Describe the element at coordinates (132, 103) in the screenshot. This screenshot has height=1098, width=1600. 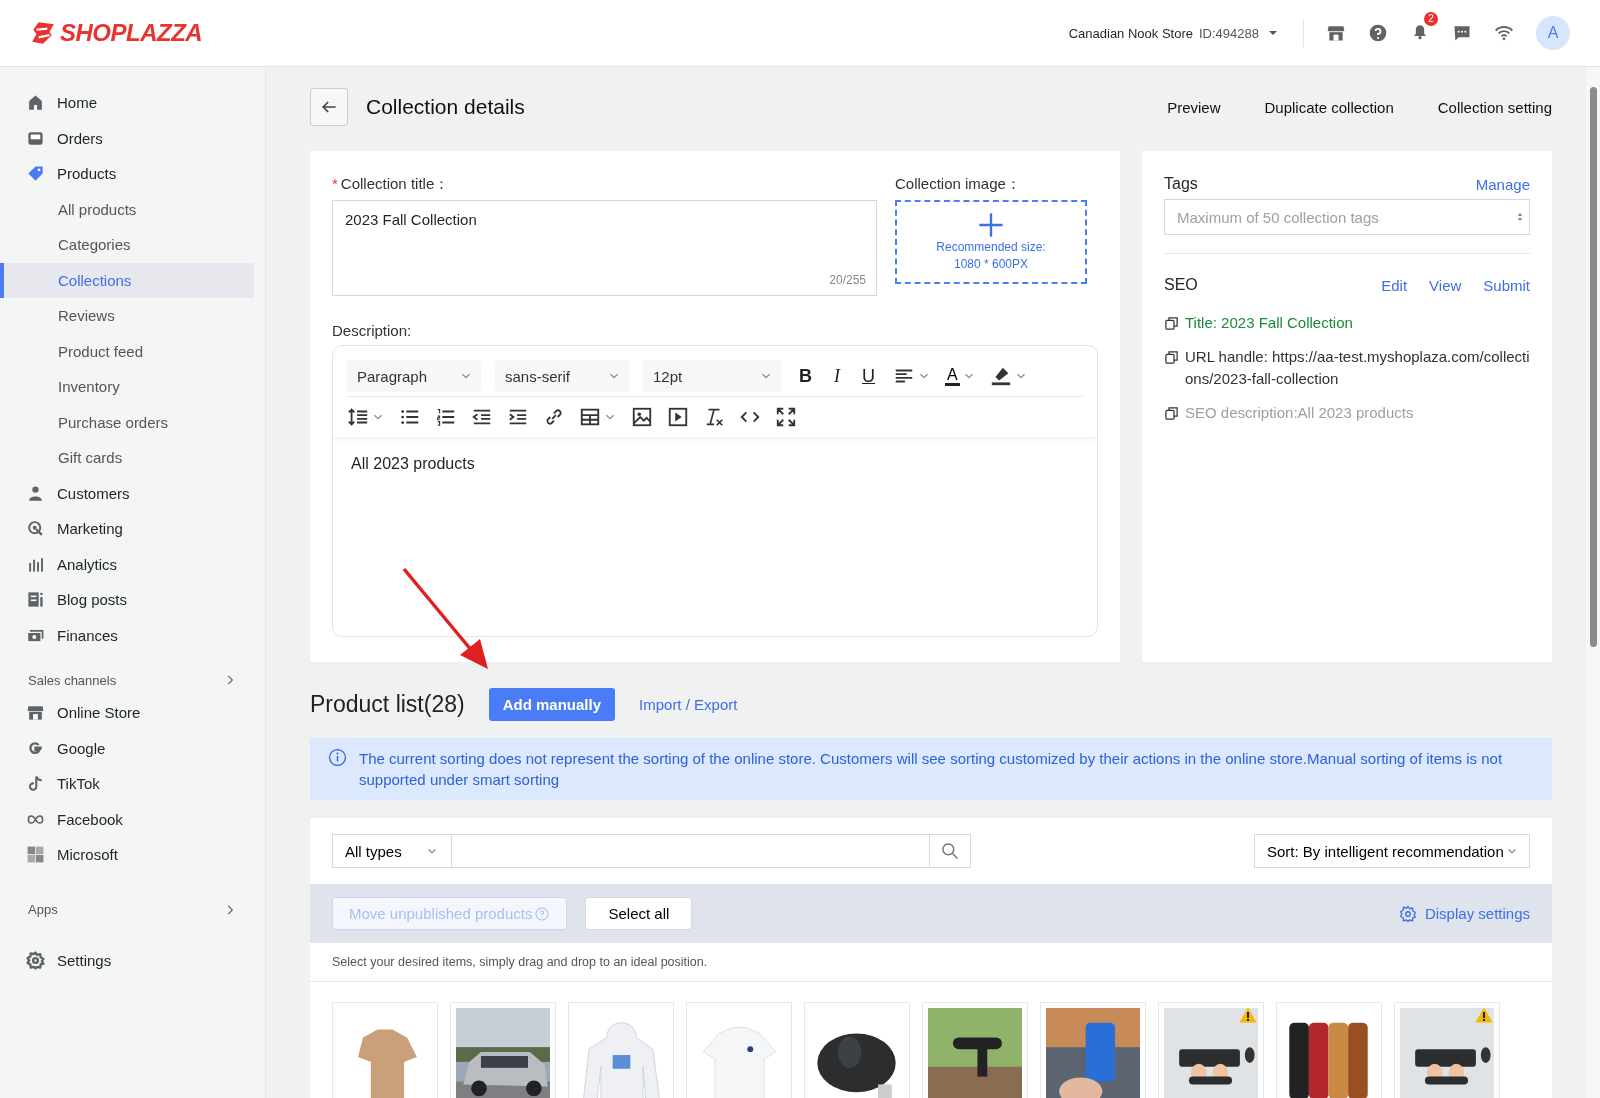
I see `nav-item: Home` at that location.